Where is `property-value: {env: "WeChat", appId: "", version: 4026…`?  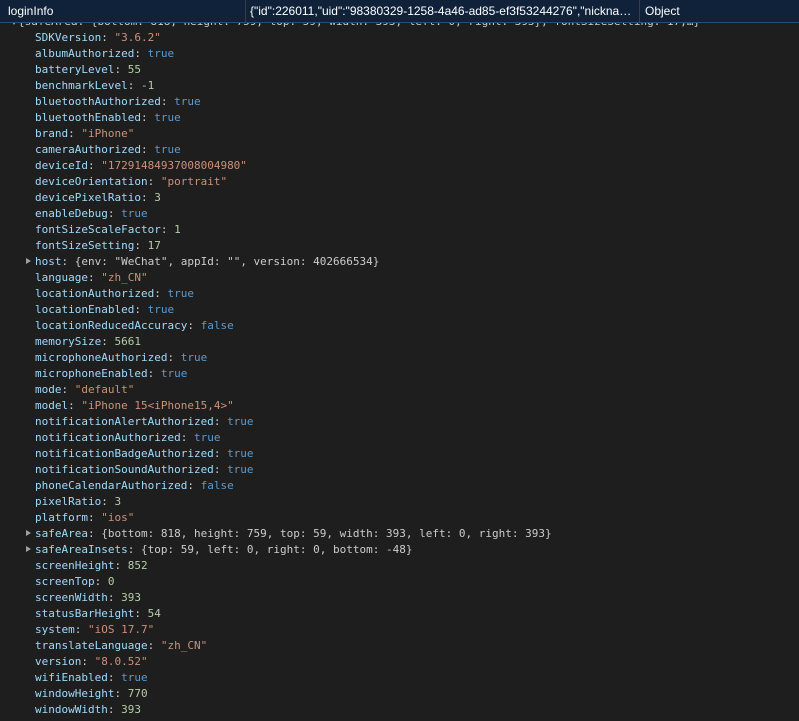 property-value: {env: "WeChat", appId: "", version: 4026… is located at coordinates (227, 261).